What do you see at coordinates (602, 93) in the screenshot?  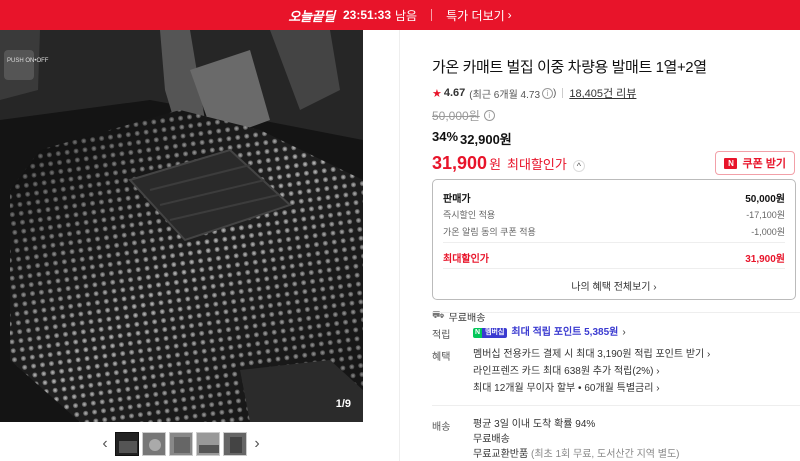 I see `review-count-link: 18,405건 리뷰` at bounding box center [602, 93].